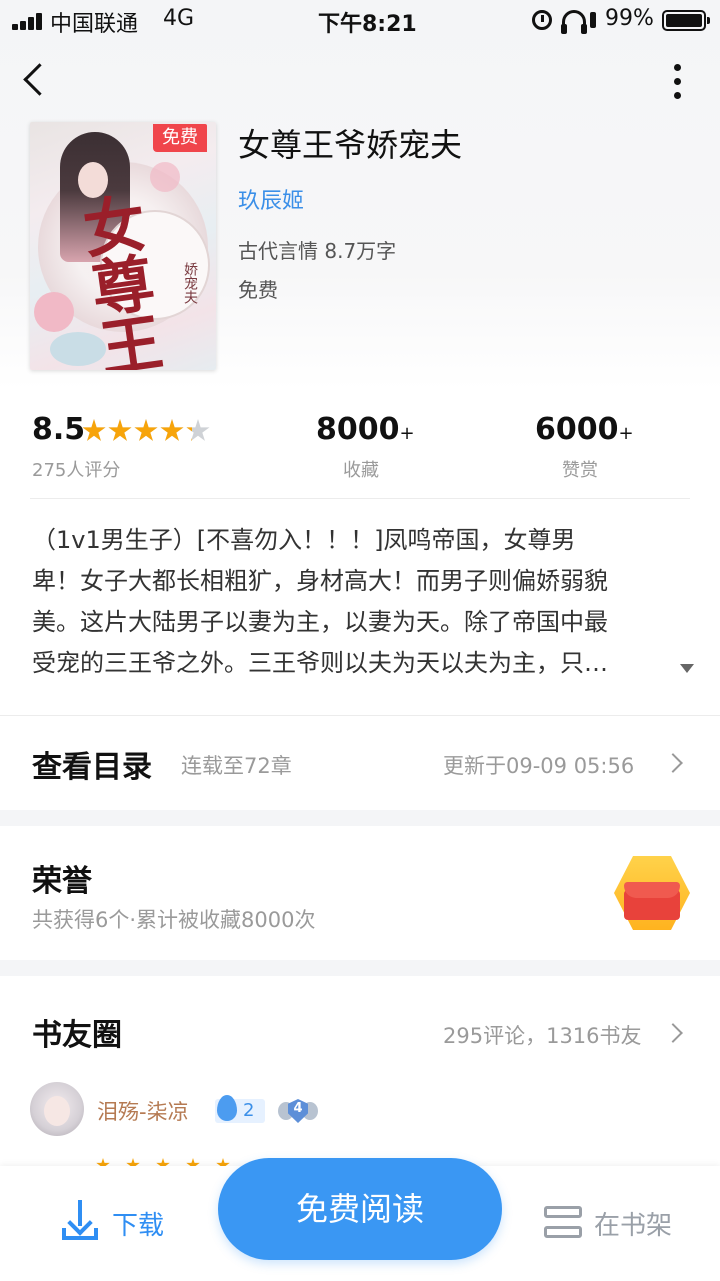  I want to click on download-label: 下载, so click(138, 1223).